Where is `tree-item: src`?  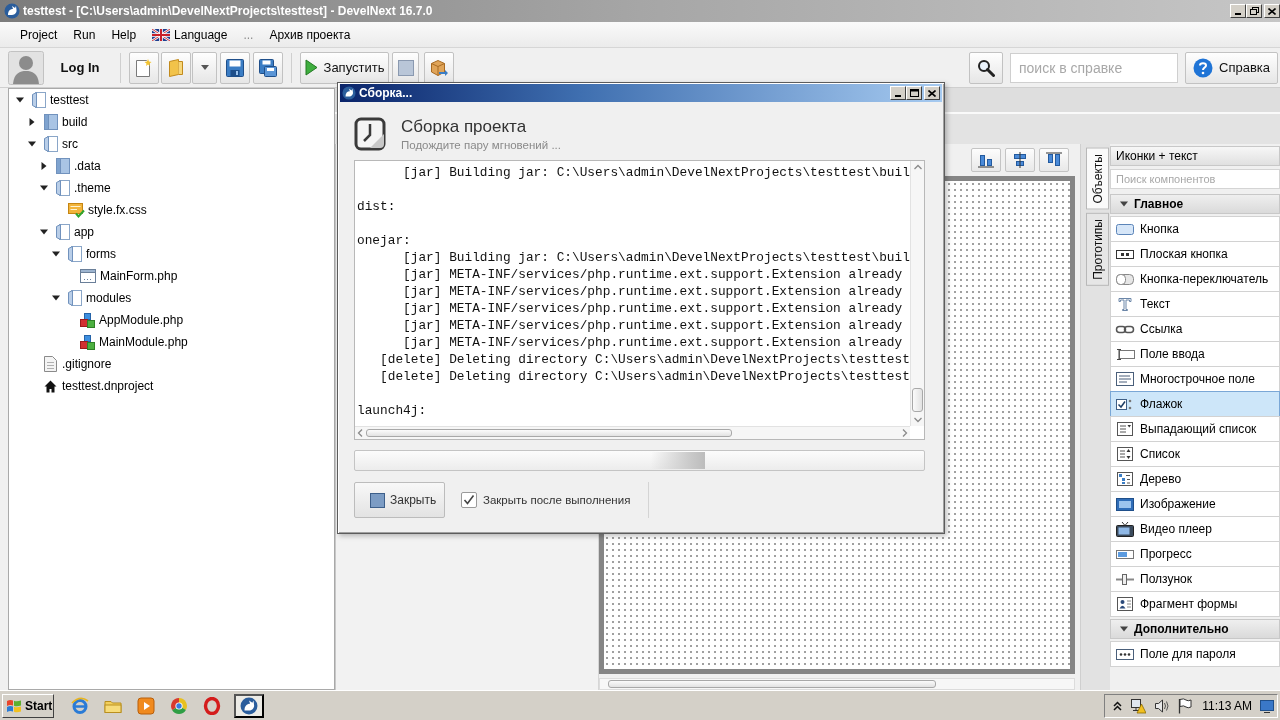 tree-item: src is located at coordinates (54, 144).